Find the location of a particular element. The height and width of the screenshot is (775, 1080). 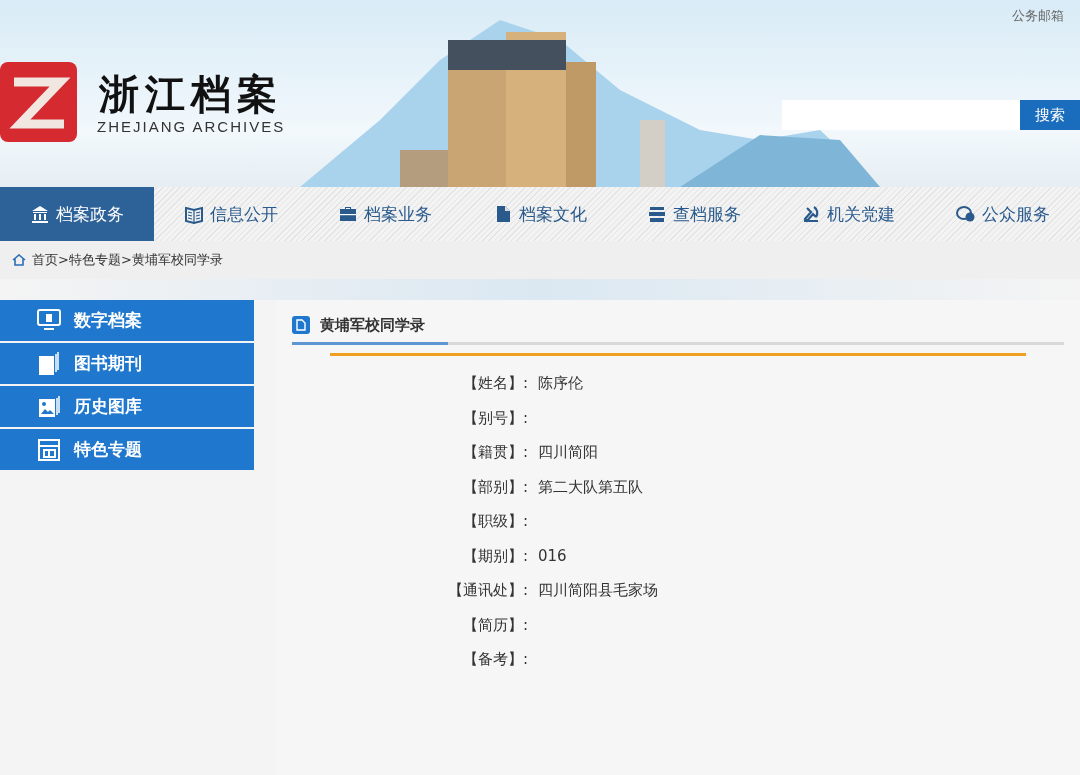

nav-tab: 信息公开 is located at coordinates (231, 214).